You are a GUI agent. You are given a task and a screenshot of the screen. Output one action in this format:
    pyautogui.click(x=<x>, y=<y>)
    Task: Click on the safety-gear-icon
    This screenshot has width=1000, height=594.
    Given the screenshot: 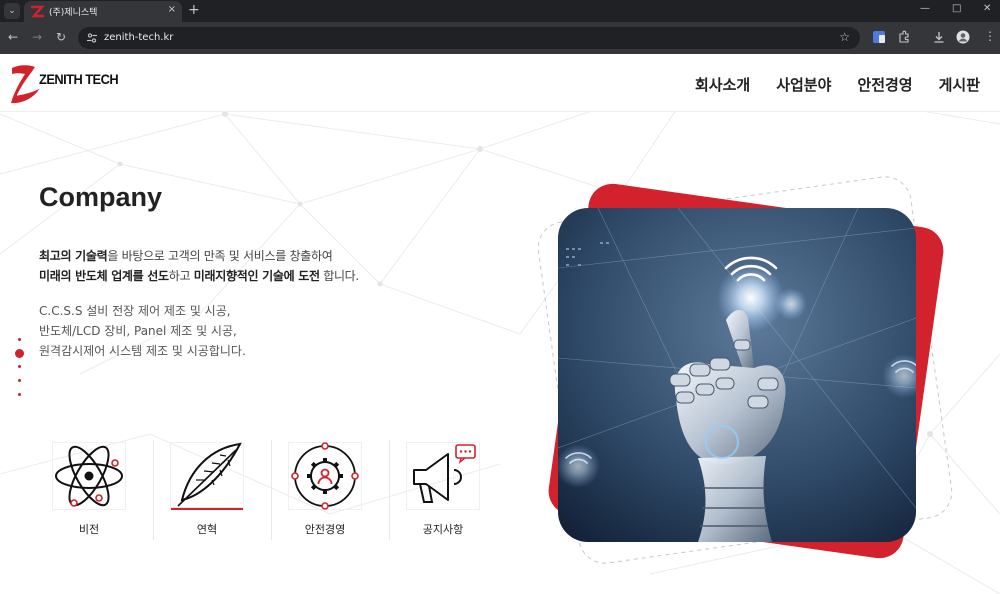 What is the action you would take?
    pyautogui.click(x=325, y=476)
    